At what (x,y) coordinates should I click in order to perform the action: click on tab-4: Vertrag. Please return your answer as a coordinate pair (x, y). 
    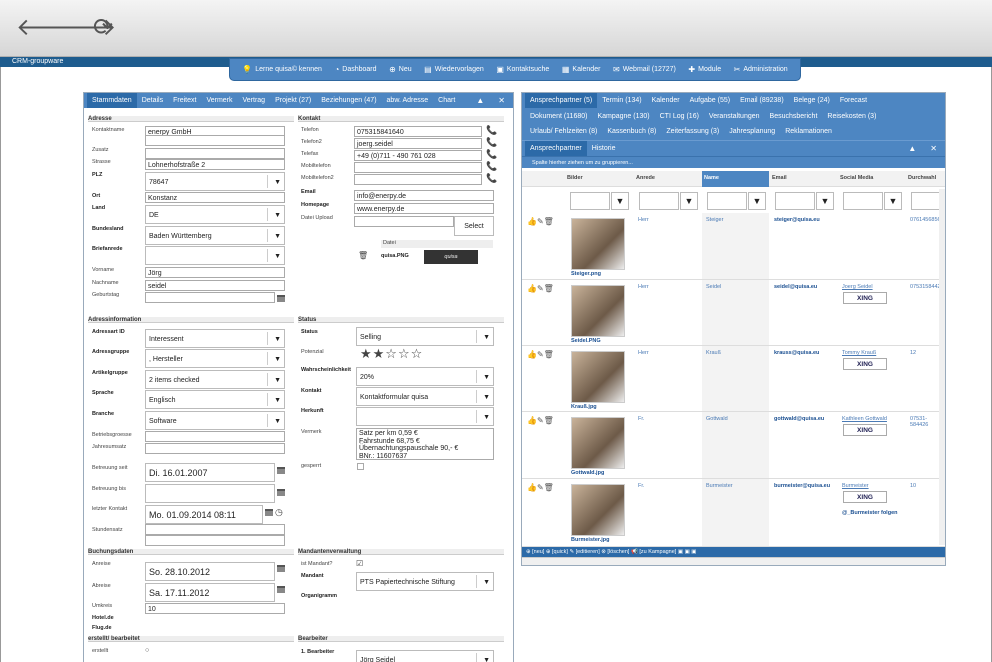
    Looking at the image, I should click on (254, 100).